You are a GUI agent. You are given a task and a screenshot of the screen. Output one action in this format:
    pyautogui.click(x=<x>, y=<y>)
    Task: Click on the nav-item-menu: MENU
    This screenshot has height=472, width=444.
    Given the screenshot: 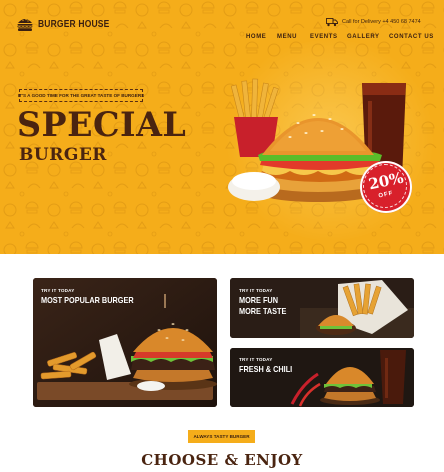 What is the action you would take?
    pyautogui.click(x=287, y=37)
    